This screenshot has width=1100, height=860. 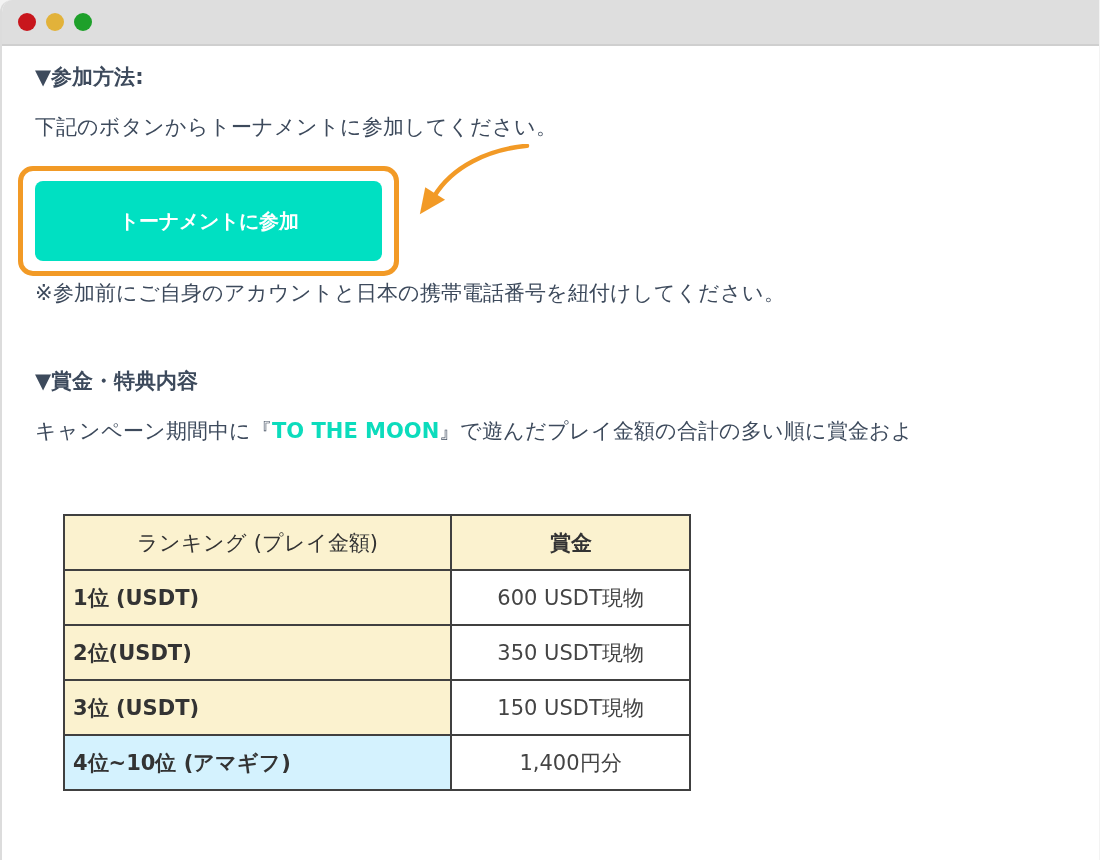 What do you see at coordinates (83, 22) in the screenshot?
I see `zoom-button` at bounding box center [83, 22].